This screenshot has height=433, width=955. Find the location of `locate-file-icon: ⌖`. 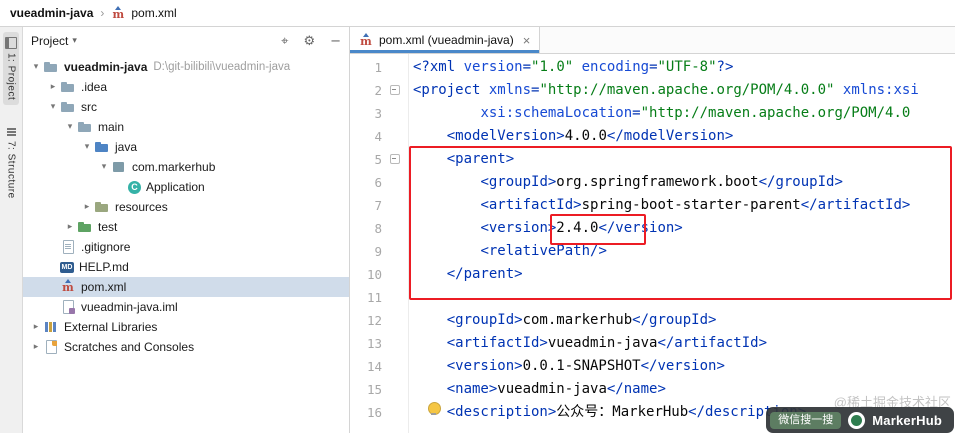

locate-file-icon: ⌖ is located at coordinates (284, 41).